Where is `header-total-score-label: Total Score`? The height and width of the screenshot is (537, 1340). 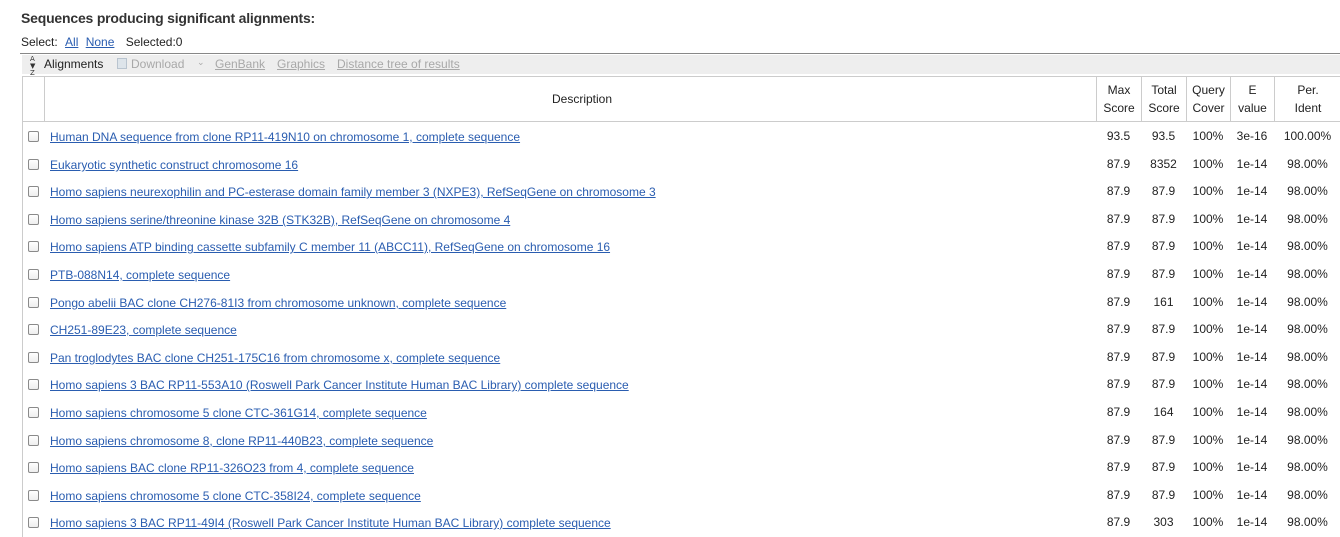 header-total-score-label: Total Score is located at coordinates (1164, 99).